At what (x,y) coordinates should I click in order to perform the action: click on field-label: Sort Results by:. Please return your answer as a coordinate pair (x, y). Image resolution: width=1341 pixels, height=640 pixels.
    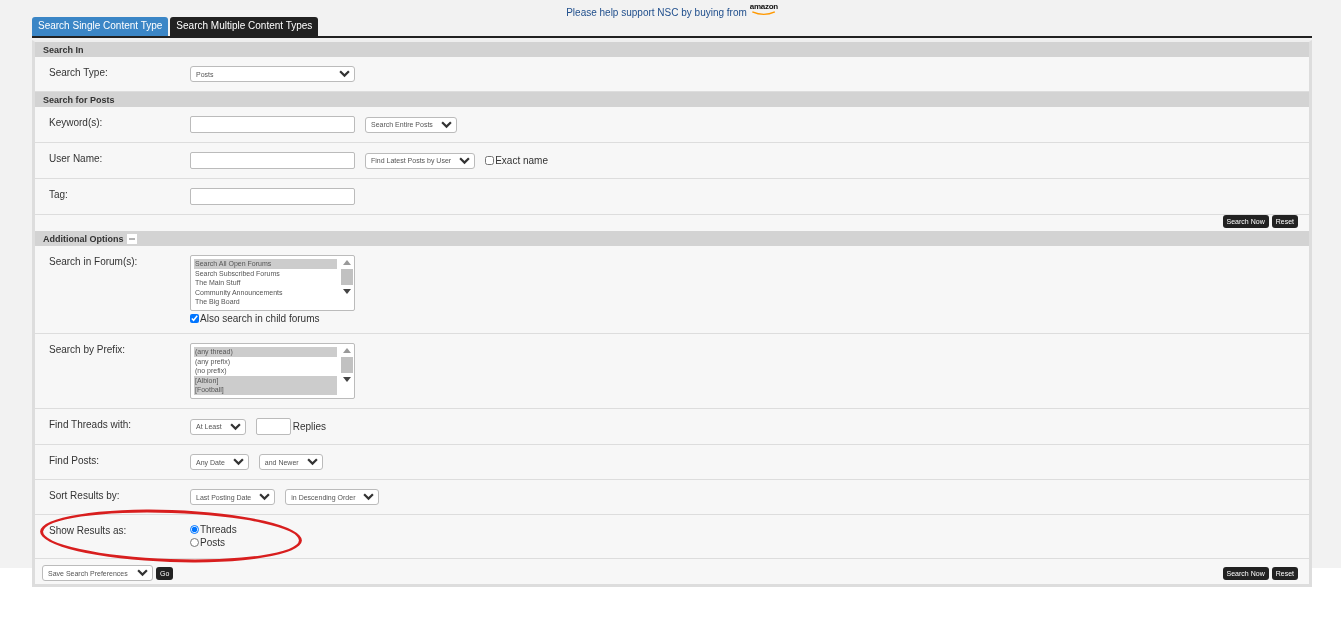
    Looking at the image, I should click on (85, 496).